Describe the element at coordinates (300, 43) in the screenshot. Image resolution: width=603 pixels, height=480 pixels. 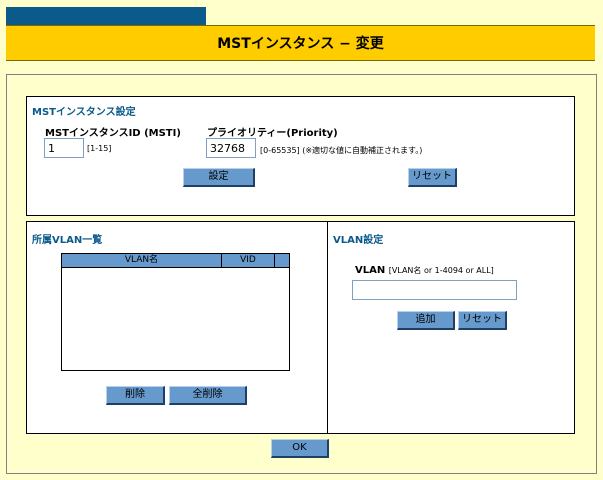
I see `page-title: MSTインスタンス − 変更` at that location.